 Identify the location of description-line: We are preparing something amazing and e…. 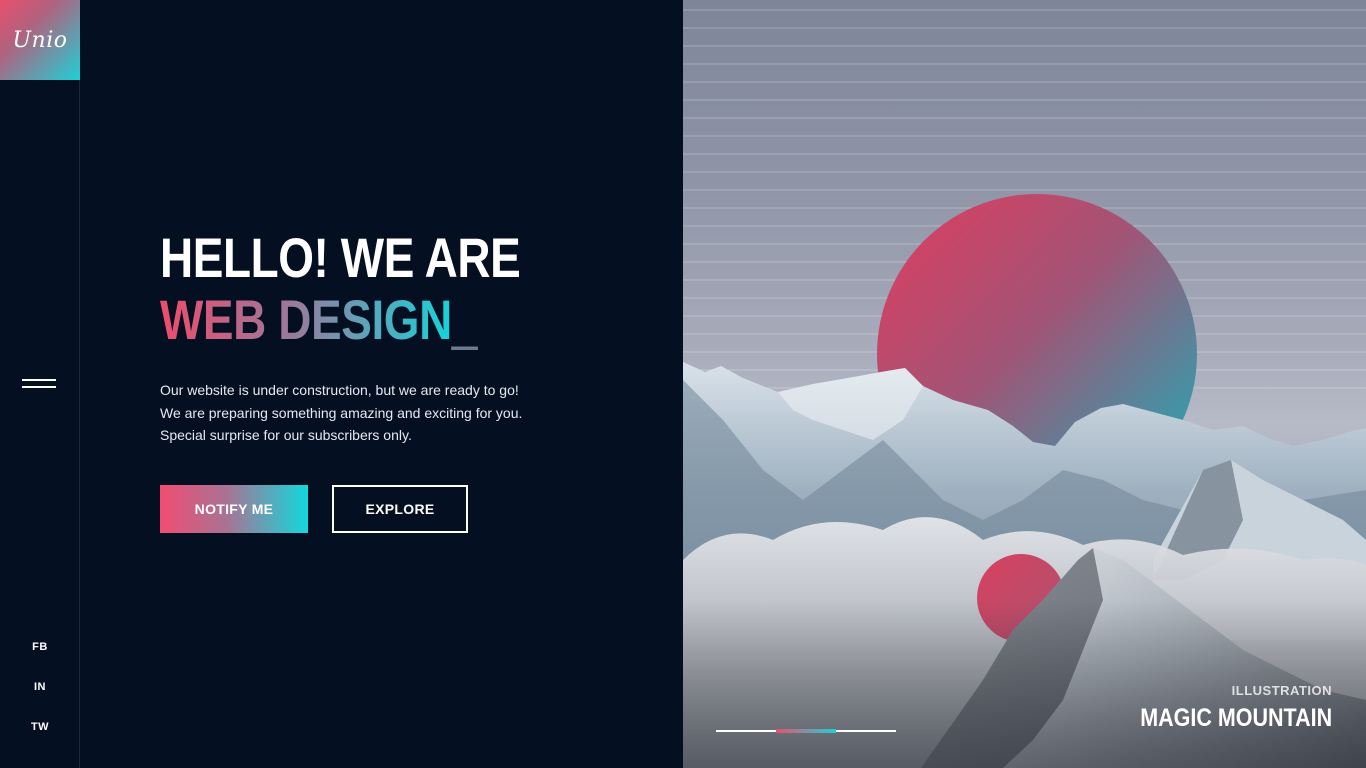
(341, 412).